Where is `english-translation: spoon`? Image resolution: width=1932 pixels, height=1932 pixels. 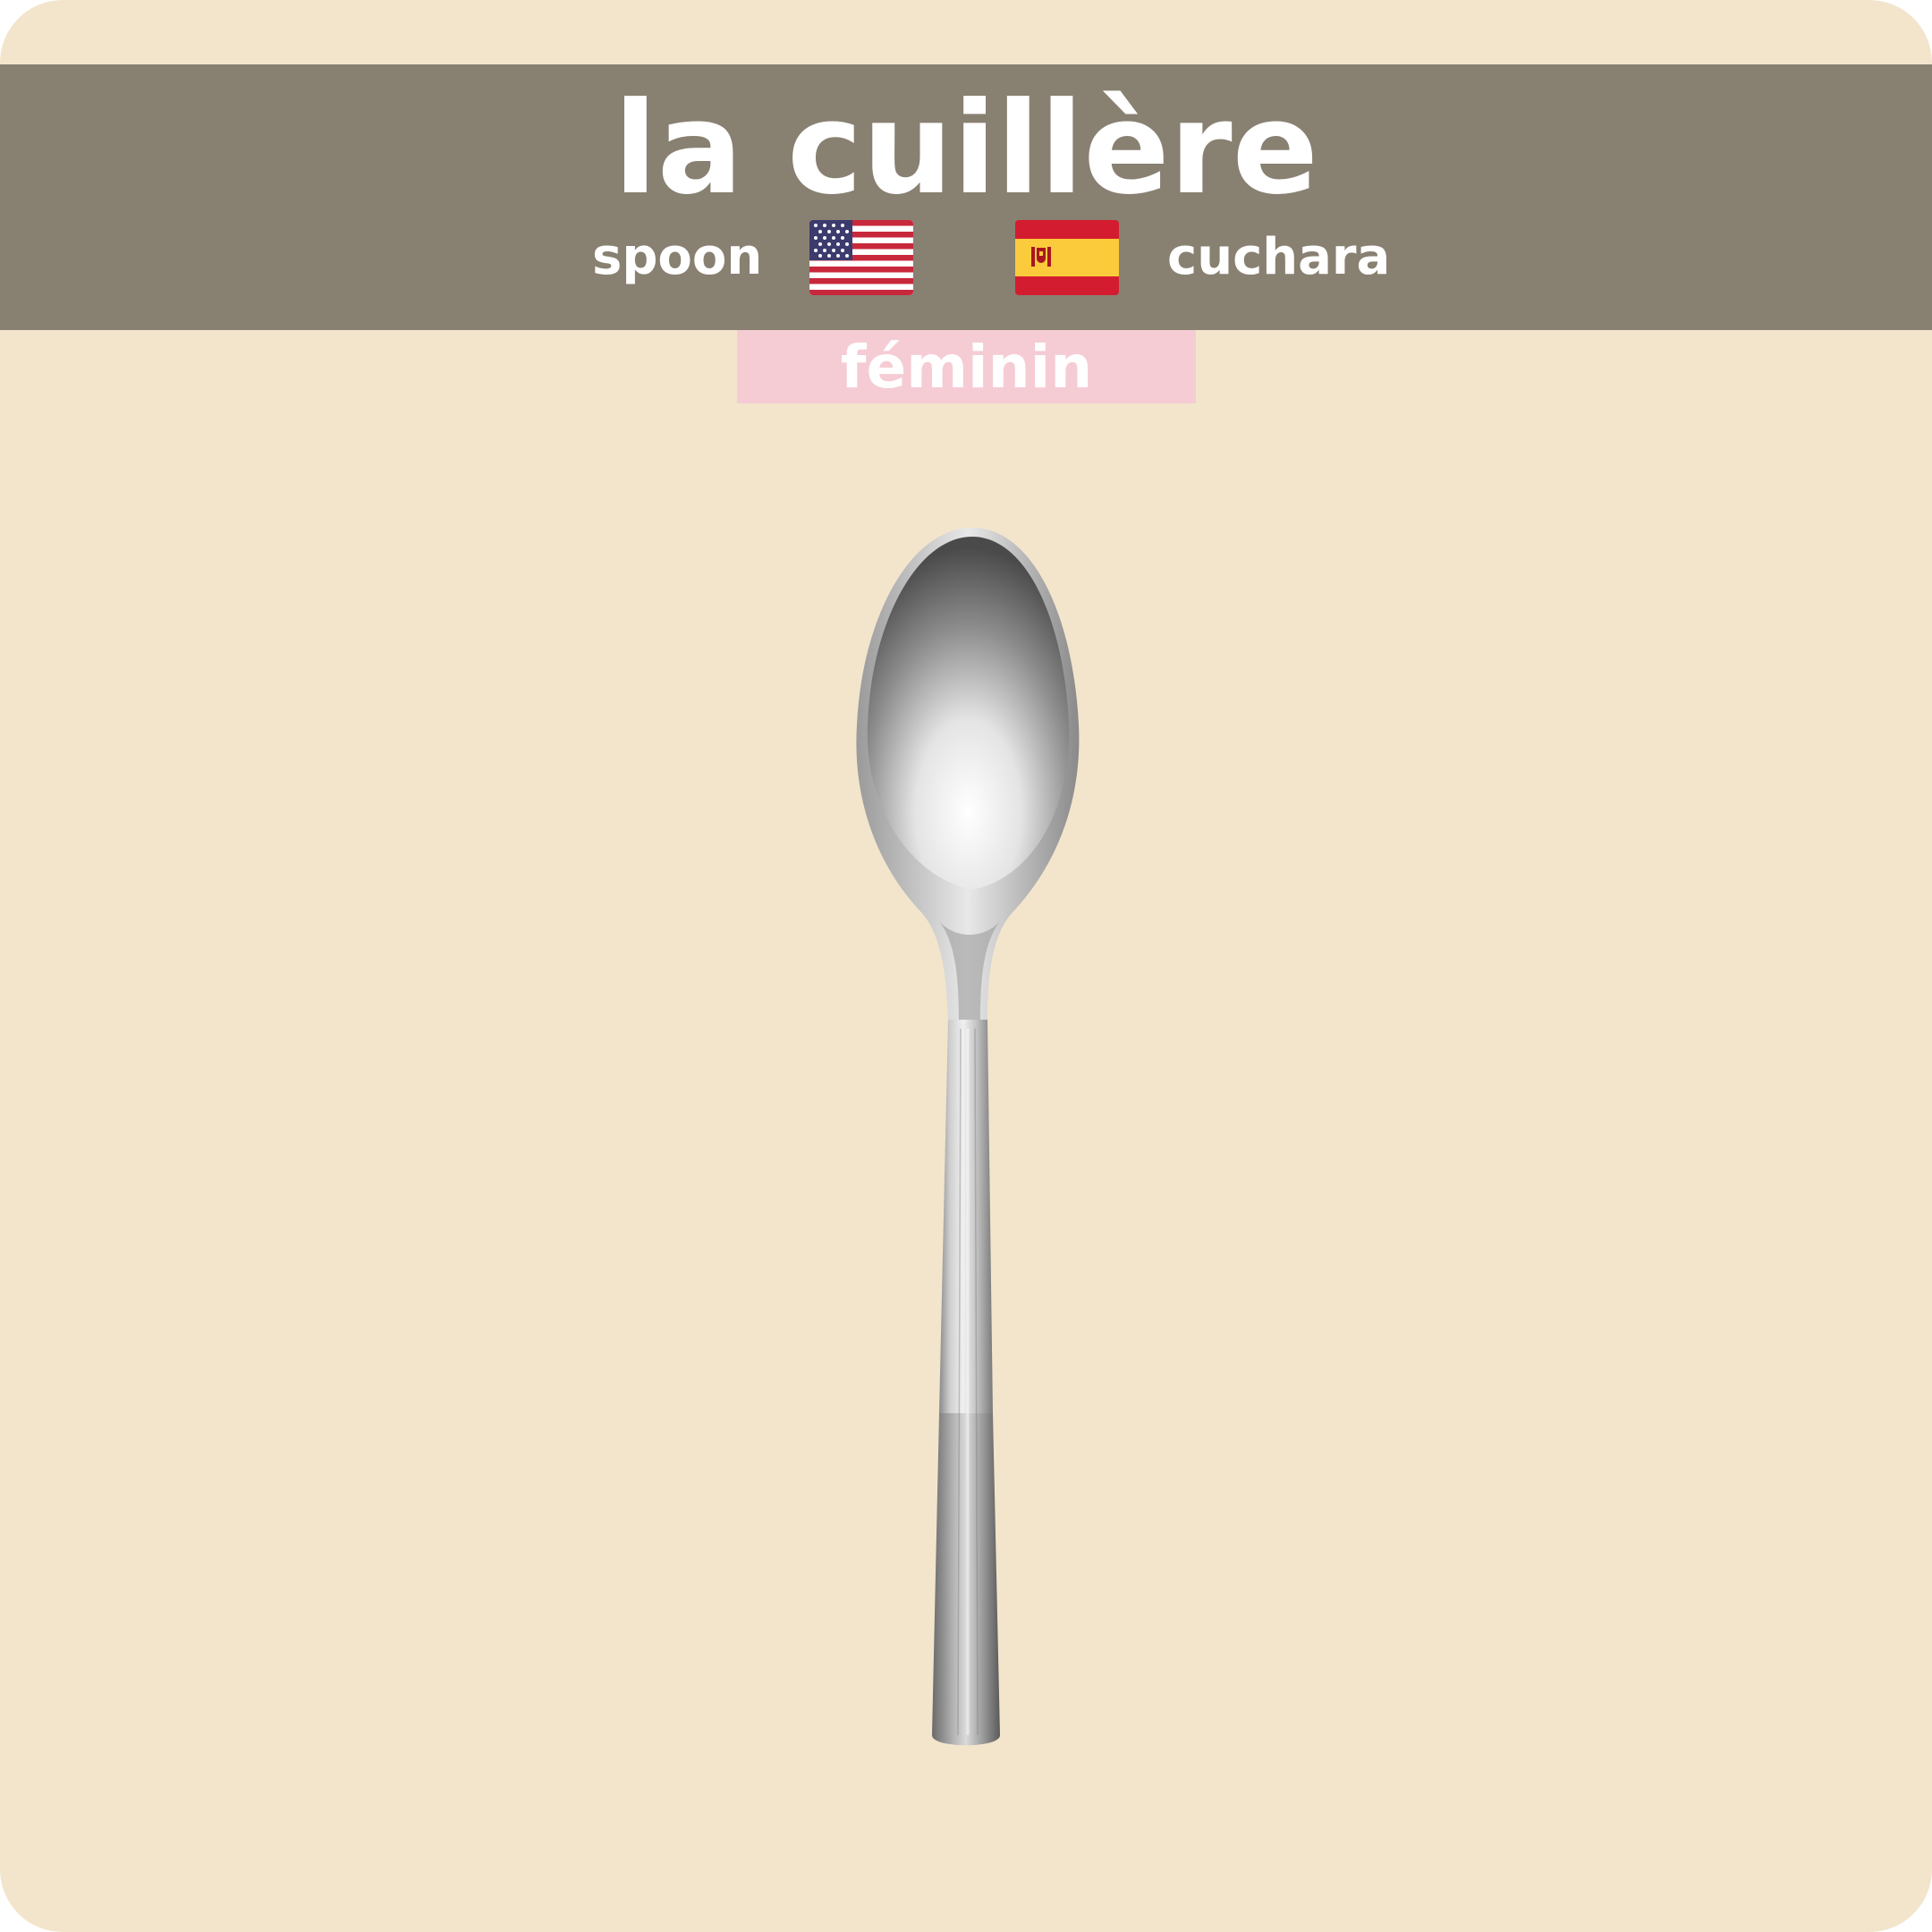 english-translation: spoon is located at coordinates (677, 257).